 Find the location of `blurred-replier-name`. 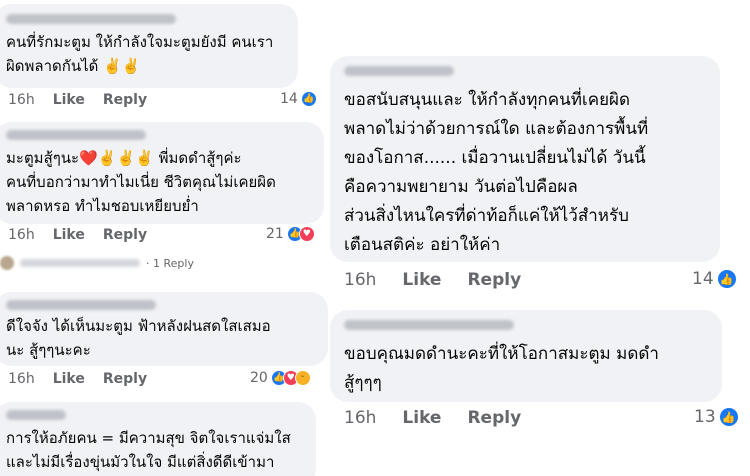

blurred-replier-name is located at coordinates (80, 263).